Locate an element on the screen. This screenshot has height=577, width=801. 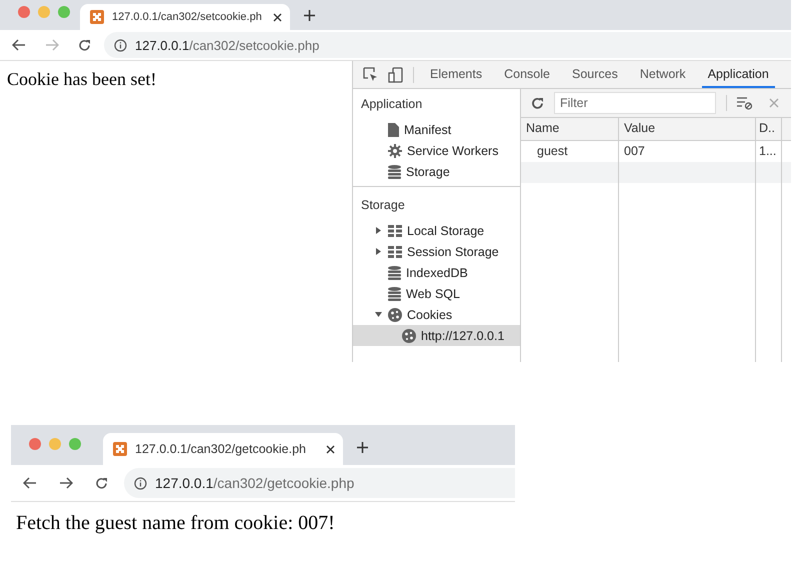
forward-icon is located at coordinates (66, 483).